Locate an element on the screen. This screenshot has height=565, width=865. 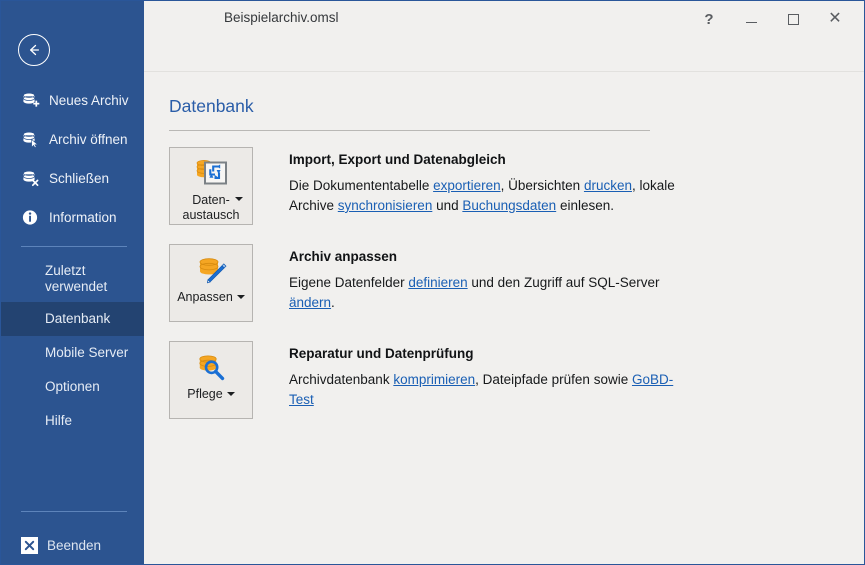
sidebar-item-hilfe: Hilfe is located at coordinates (72, 421).